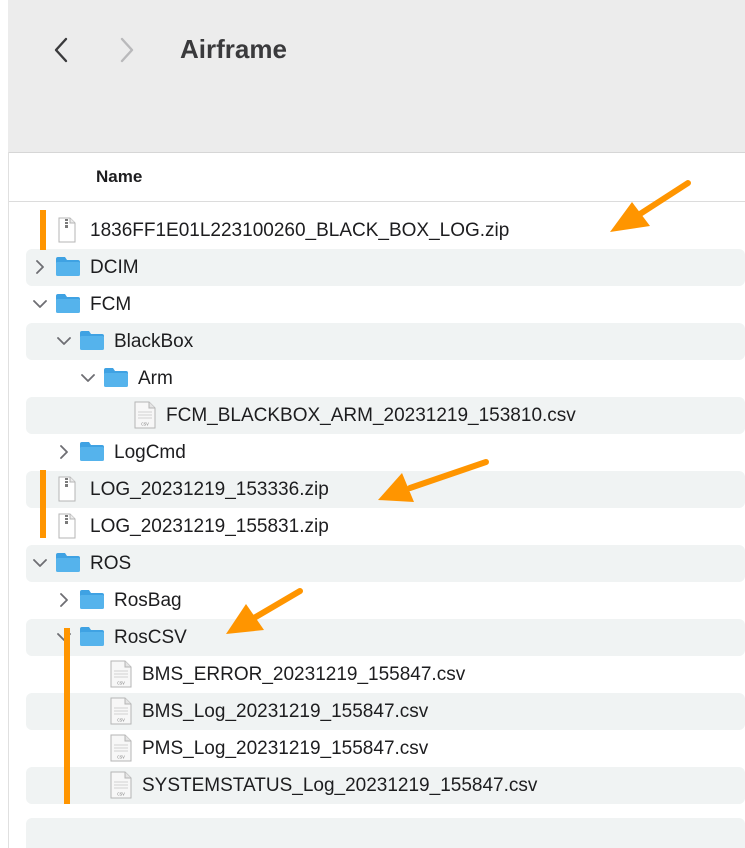 This screenshot has width=745, height=848. I want to click on list-row-csv: csv BMS_Log_20231219_155847.csv, so click(385, 711).